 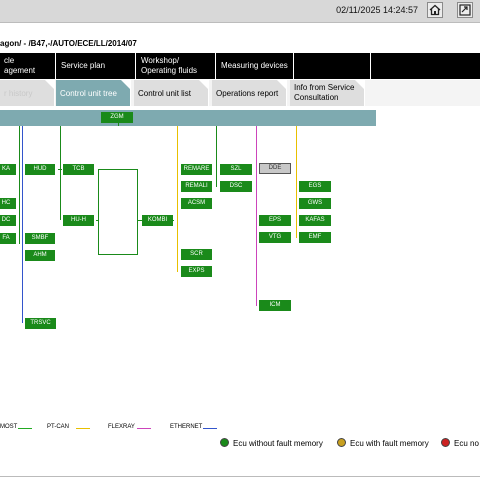 I want to click on legend-label: Ecu with fault memory, so click(x=389, y=443).